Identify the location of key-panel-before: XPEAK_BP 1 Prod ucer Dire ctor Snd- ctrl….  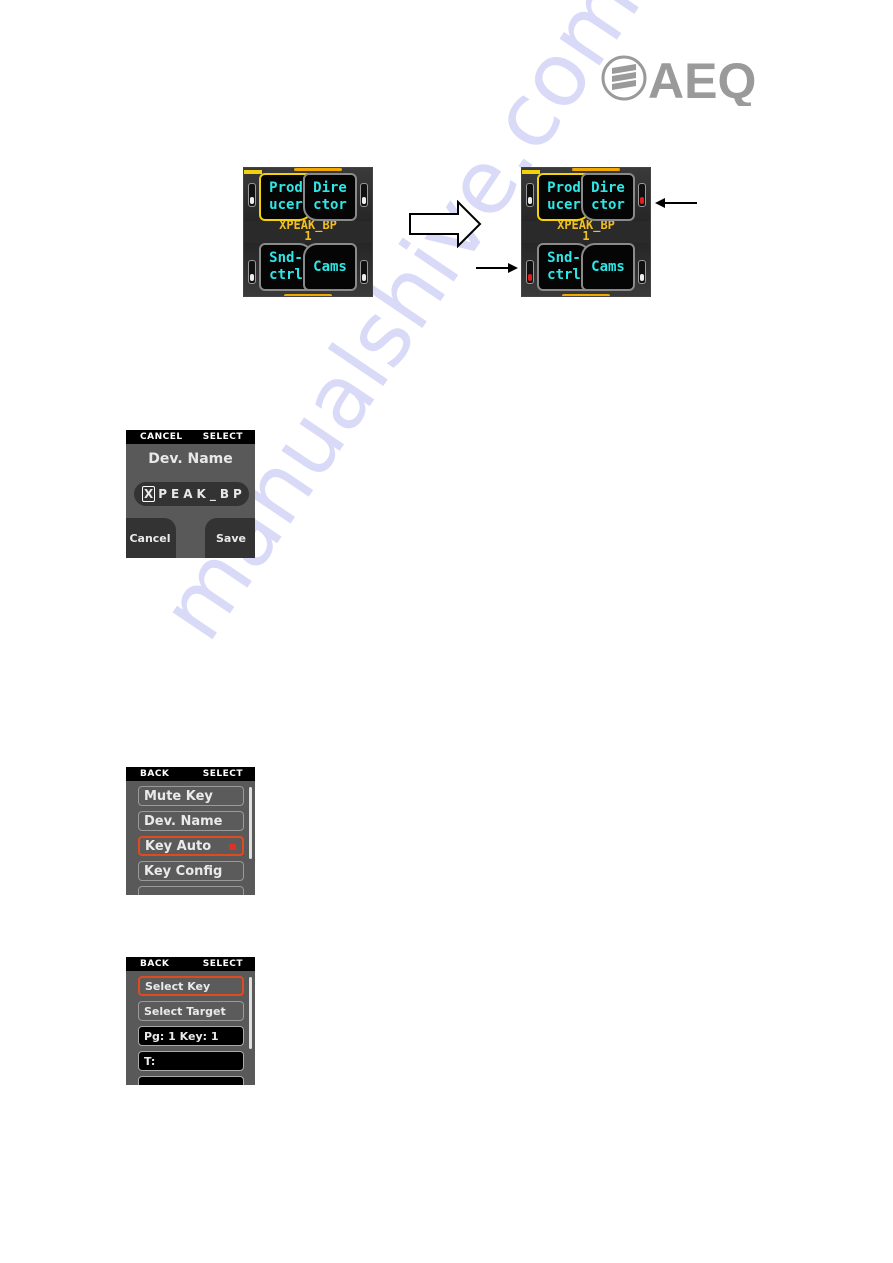
(308, 232).